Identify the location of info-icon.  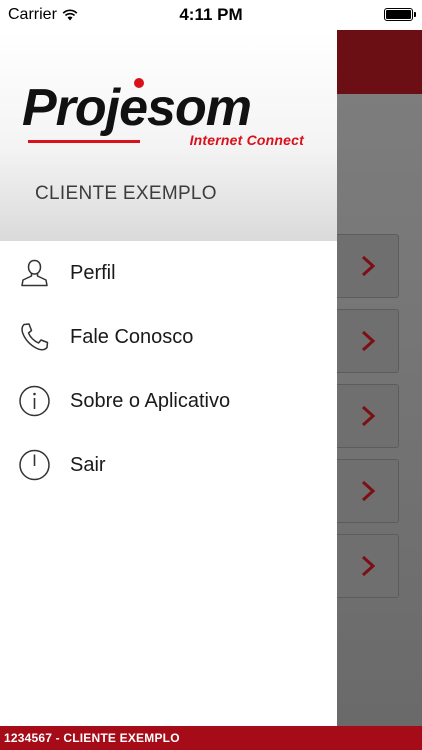
(34, 401).